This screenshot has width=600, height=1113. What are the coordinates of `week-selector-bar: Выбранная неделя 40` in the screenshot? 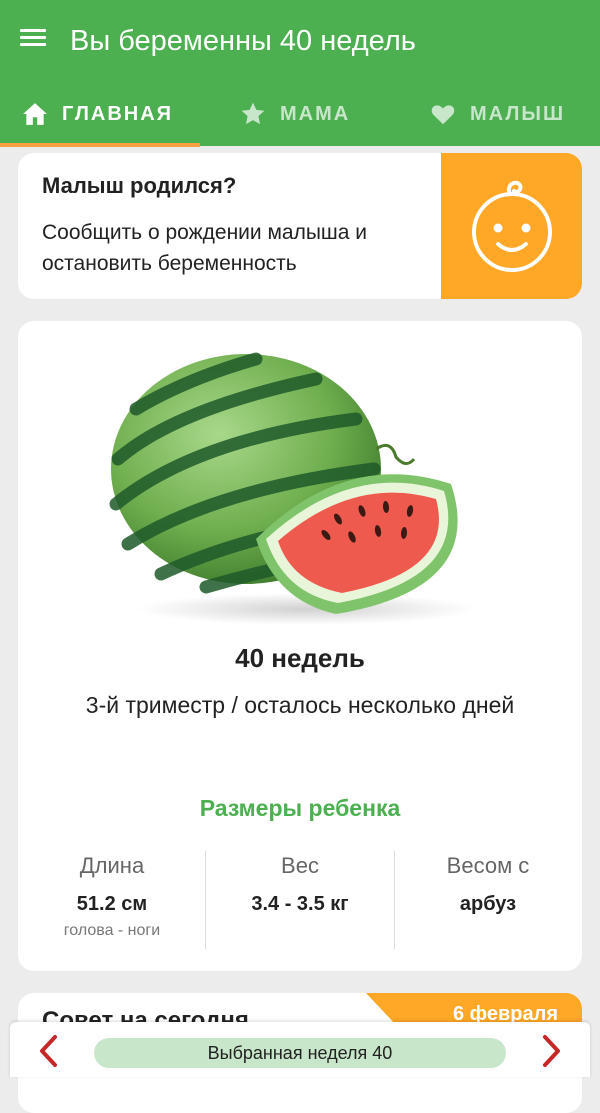 It's located at (300, 1049).